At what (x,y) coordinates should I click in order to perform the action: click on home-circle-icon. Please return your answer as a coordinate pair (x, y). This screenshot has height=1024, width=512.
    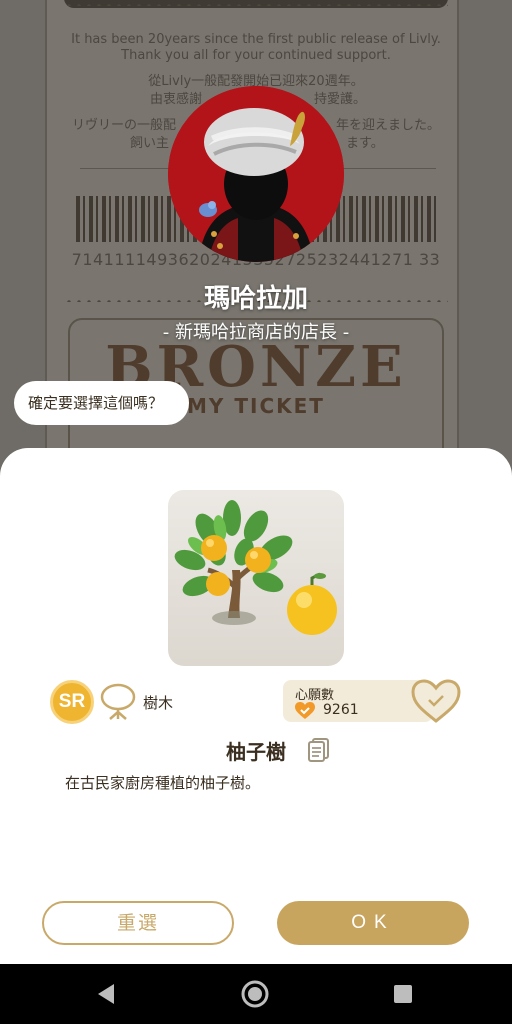
    Looking at the image, I should click on (255, 994).